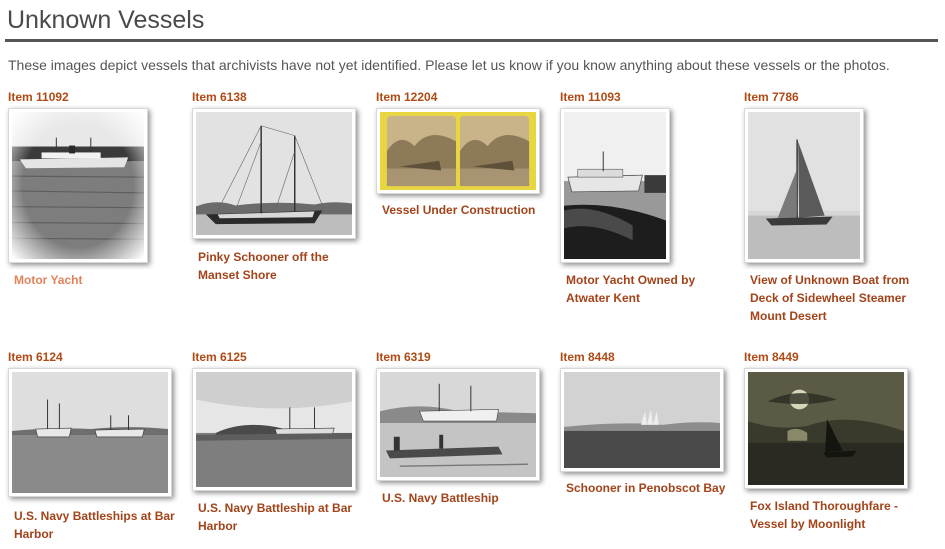  What do you see at coordinates (615, 185) in the screenshot?
I see `thumbnail-motor-yacht-kent` at bounding box center [615, 185].